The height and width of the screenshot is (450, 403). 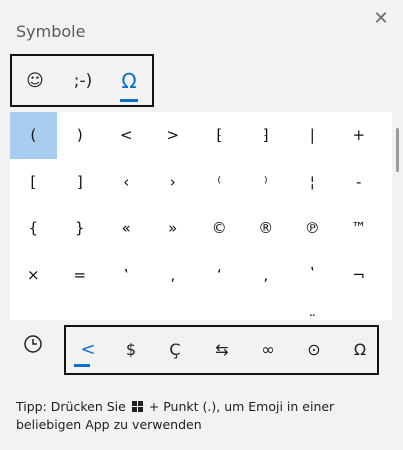 What do you see at coordinates (126, 182) in the screenshot?
I see `symbol-cell: ‹` at bounding box center [126, 182].